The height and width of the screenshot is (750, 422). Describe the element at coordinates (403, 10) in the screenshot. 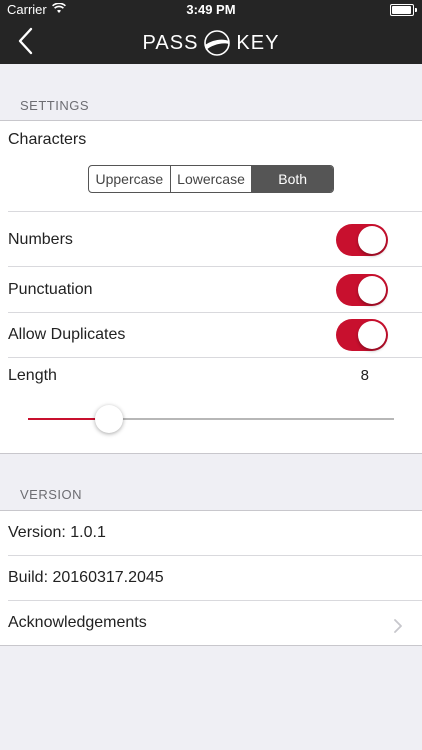

I see `battery-icon` at that location.